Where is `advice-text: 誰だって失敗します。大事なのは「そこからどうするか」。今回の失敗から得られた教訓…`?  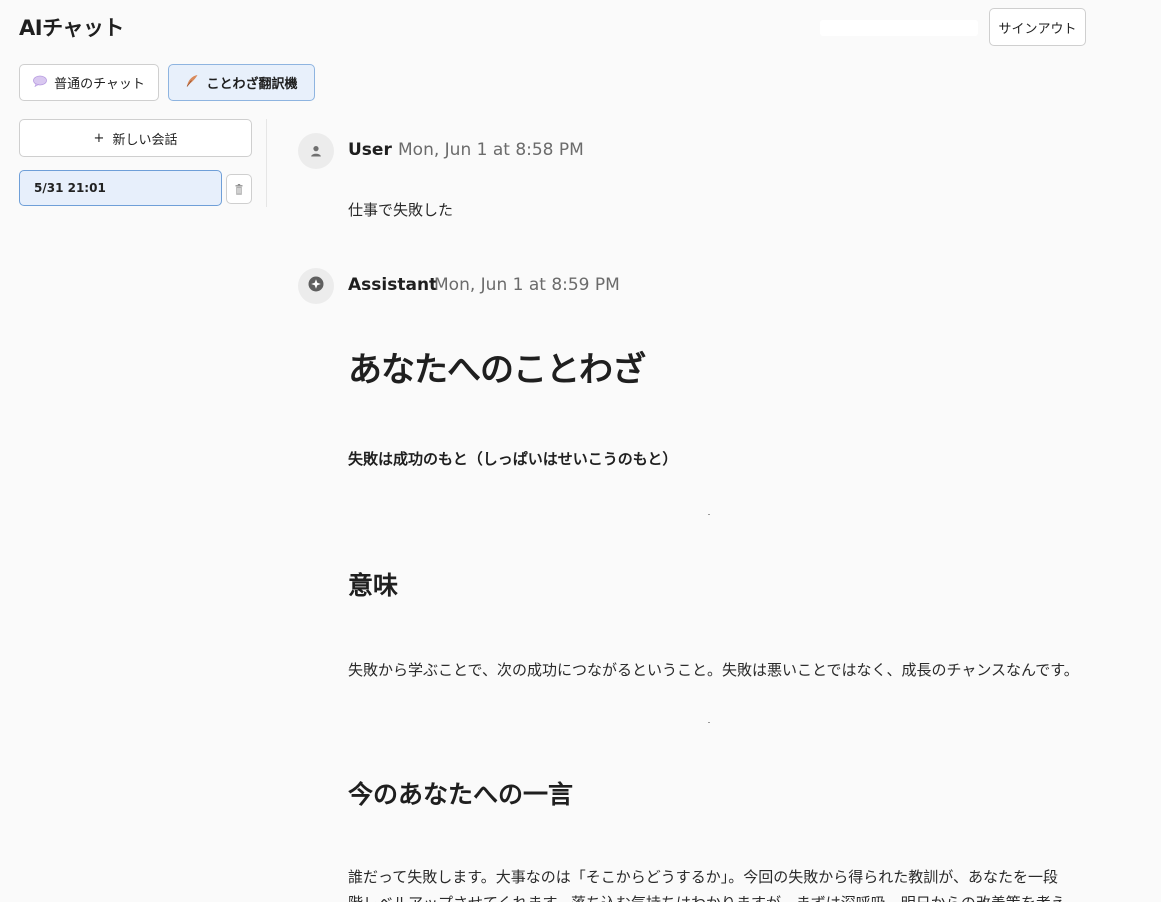 advice-text: 誰だって失敗します。大事なのは「そこからどうするか」。今回の失敗から得られた教訓… is located at coordinates (707, 885).